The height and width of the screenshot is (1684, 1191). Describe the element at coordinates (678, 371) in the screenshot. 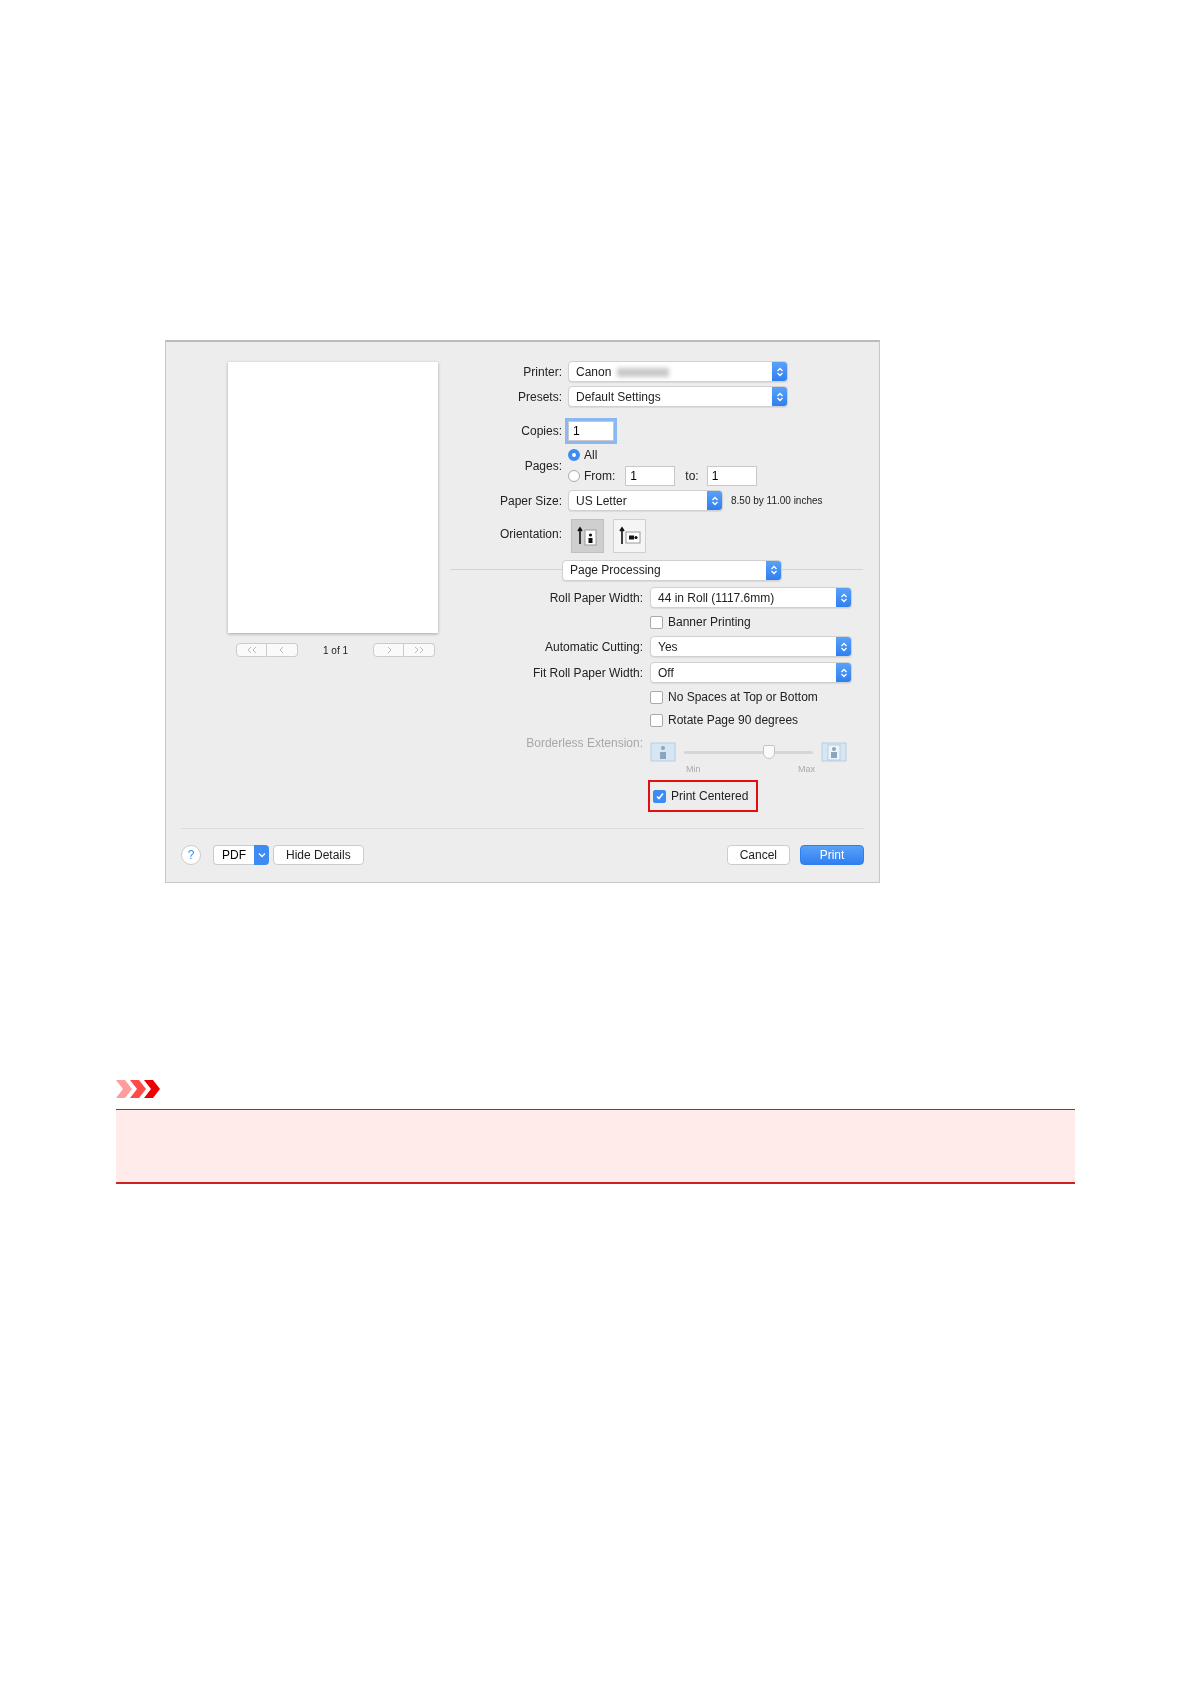

I see `printer-dropdown: Canon` at that location.